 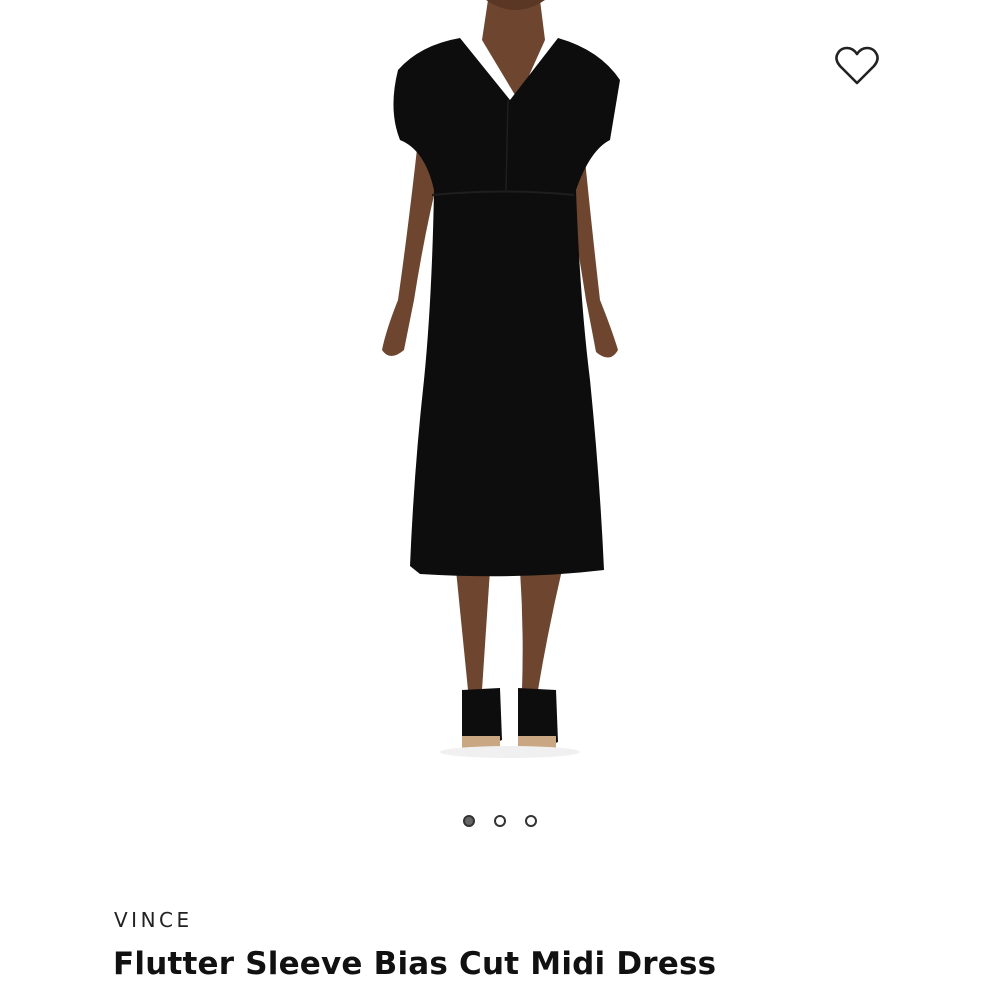 I want to click on heart-outline-icon, so click(x=857, y=65).